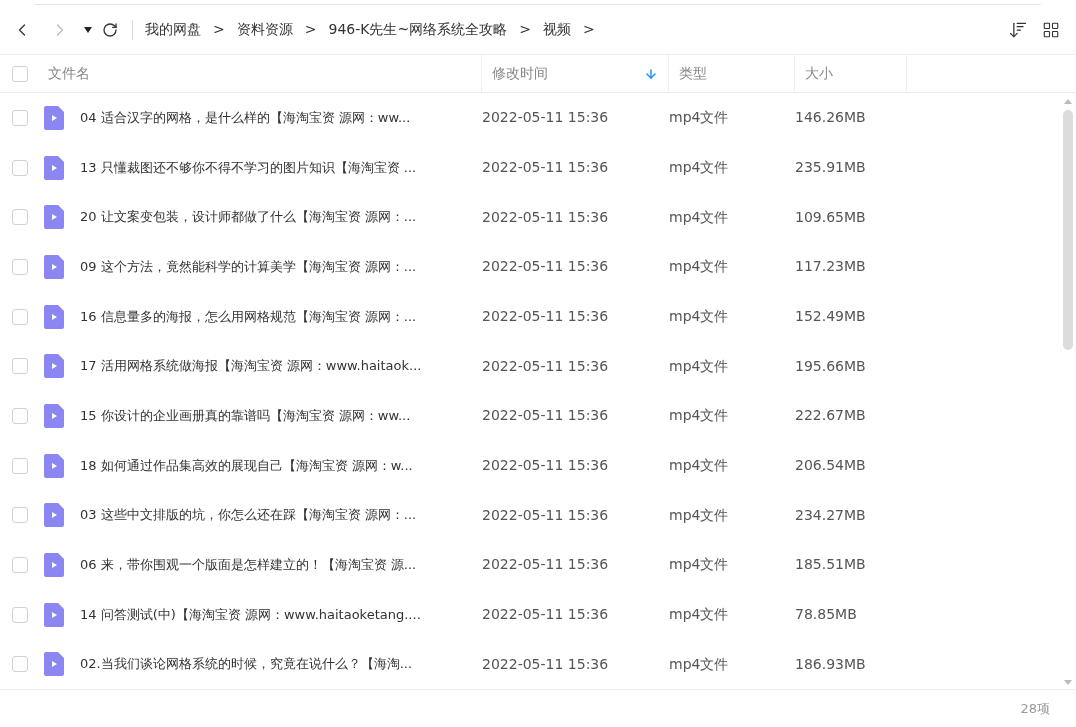 This screenshot has width=1076, height=727. What do you see at coordinates (1068, 682) in the screenshot?
I see `scroll-down-icon` at bounding box center [1068, 682].